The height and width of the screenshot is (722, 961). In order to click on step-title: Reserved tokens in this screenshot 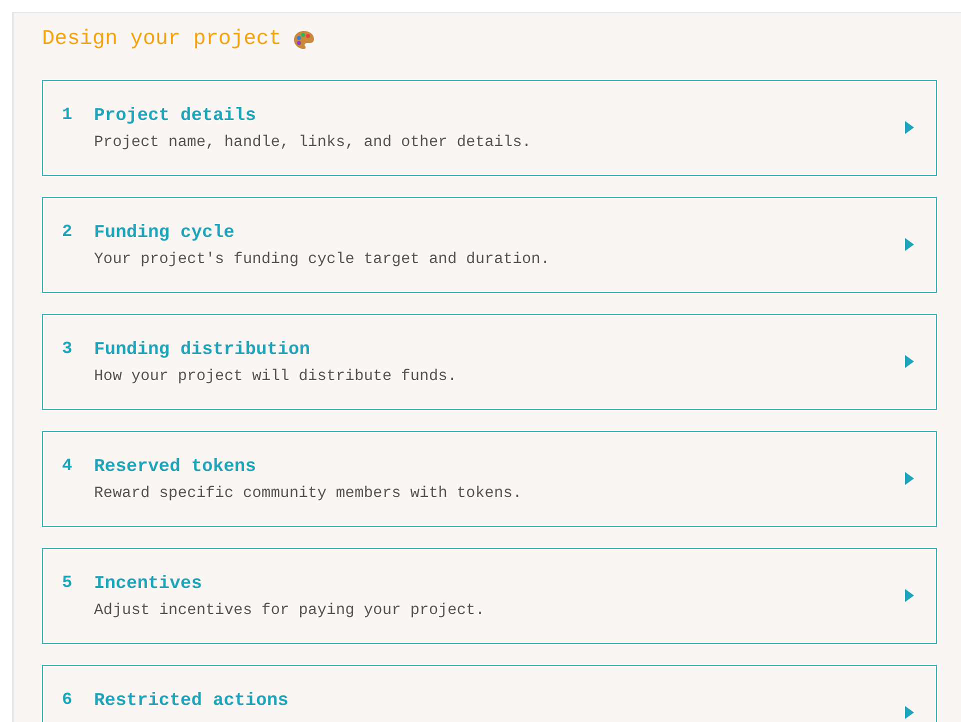, I will do `click(176, 467)`.